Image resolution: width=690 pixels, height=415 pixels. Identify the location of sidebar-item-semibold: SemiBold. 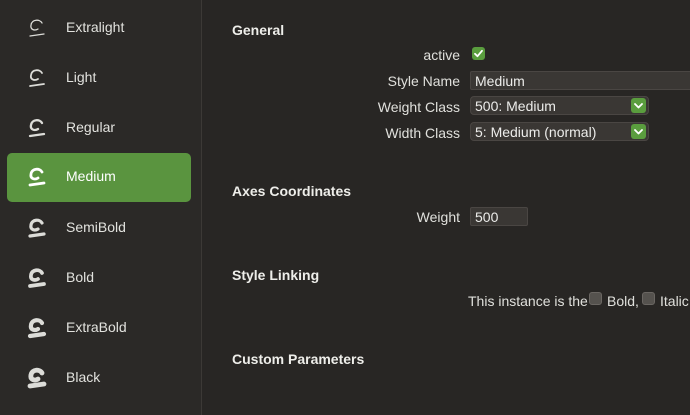
(99, 228).